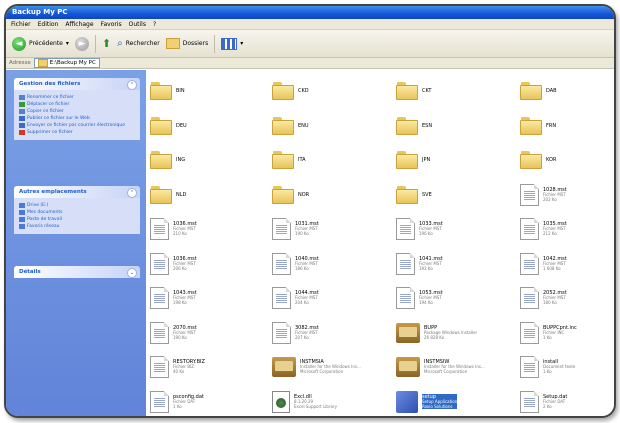  I want to click on file-item: 2052.mst Fichier MST 180 Ko, so click(567, 298).